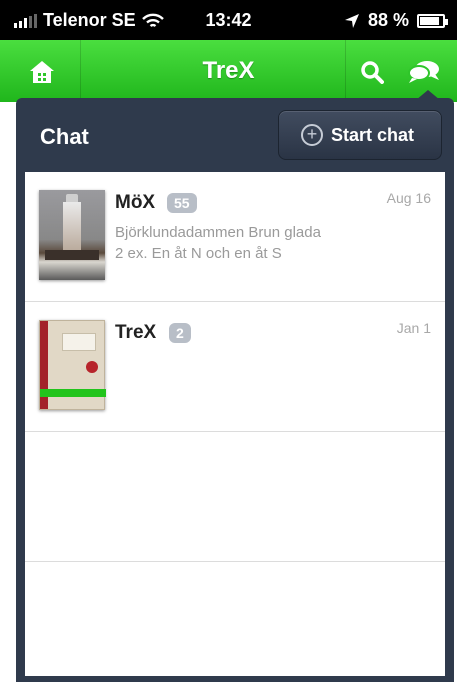 This screenshot has width=457, height=692. Describe the element at coordinates (351, 20) in the screenshot. I see `location-arrow-icon` at that location.